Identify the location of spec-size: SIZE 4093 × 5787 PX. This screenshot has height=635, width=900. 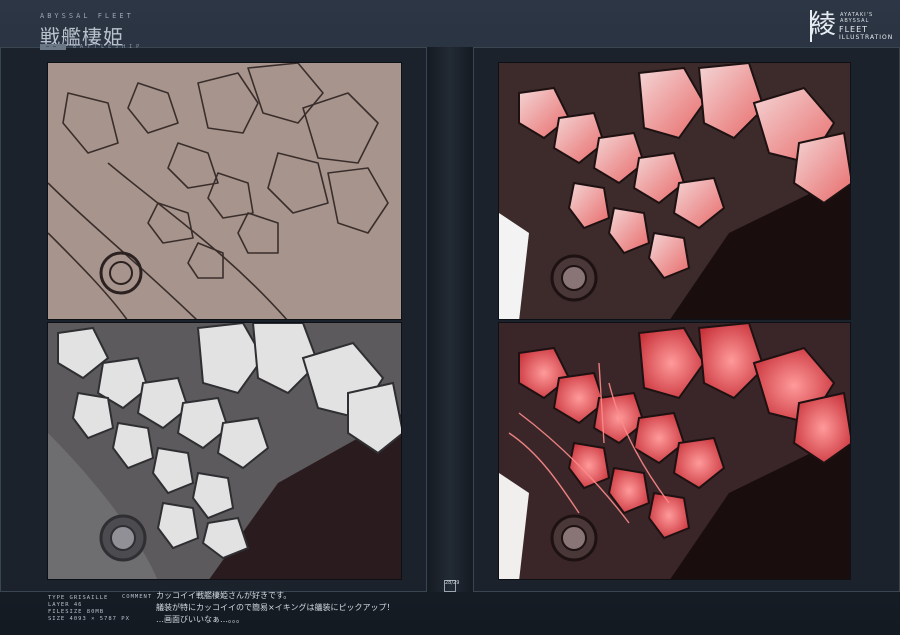
(89, 619).